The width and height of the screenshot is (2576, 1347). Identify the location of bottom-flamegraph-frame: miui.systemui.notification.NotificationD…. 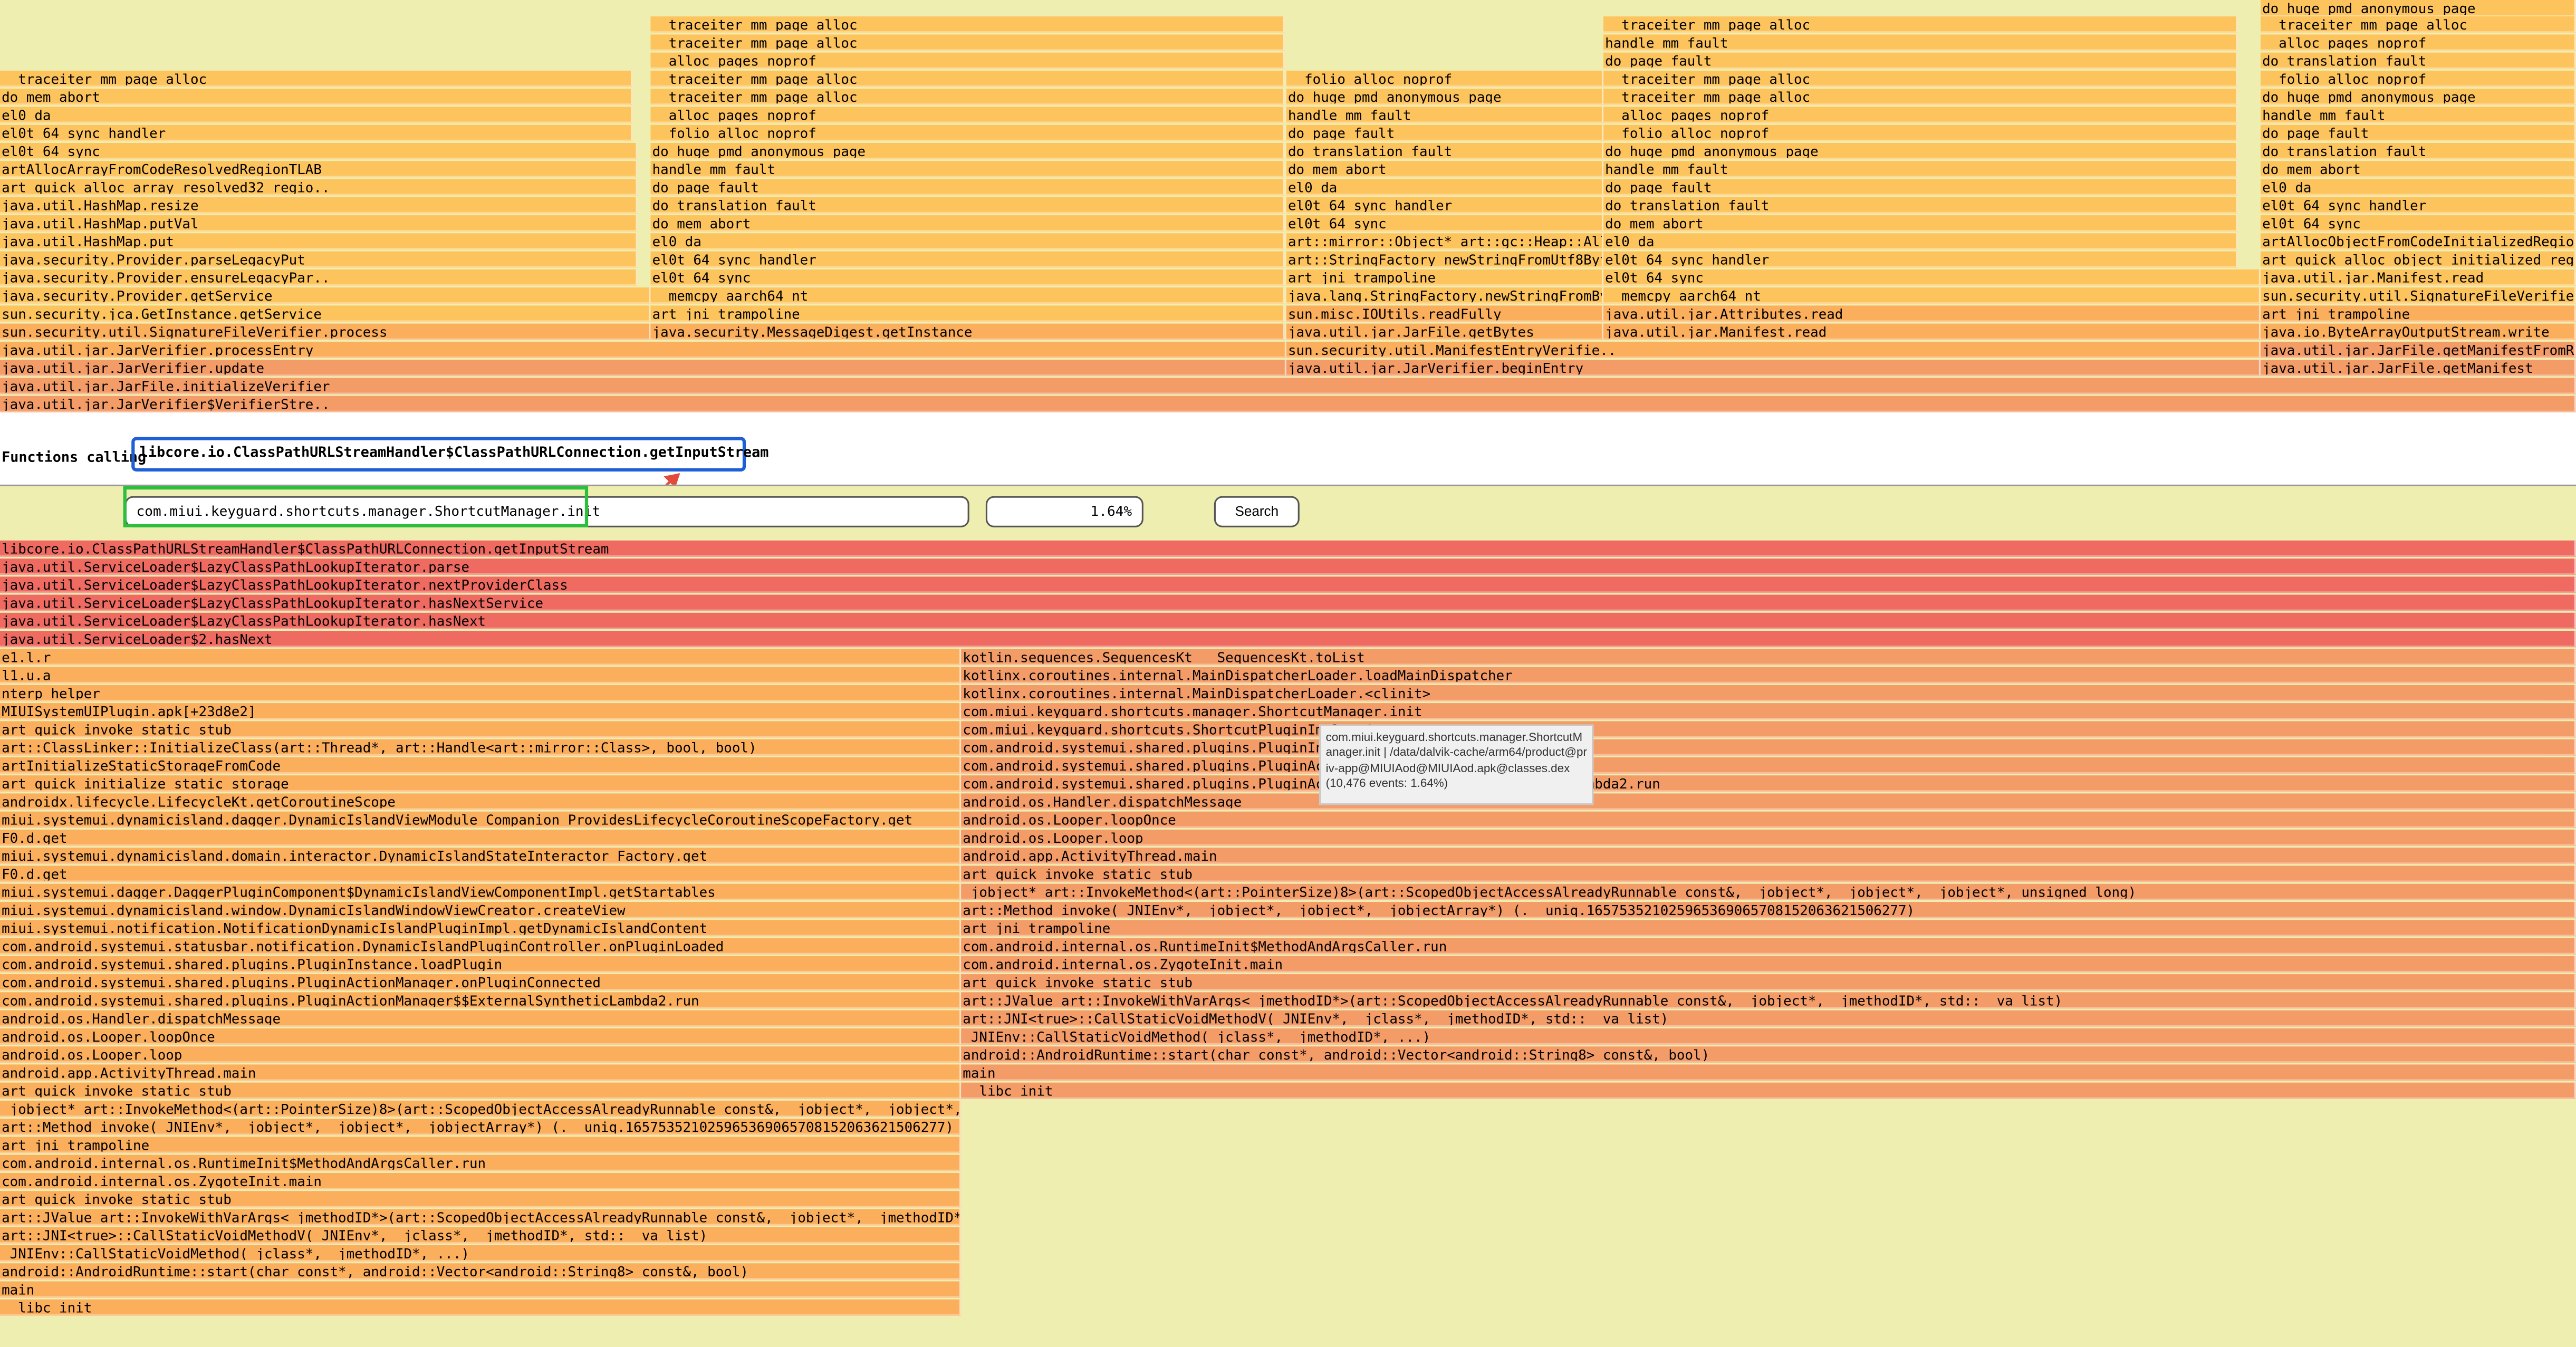
(481, 929).